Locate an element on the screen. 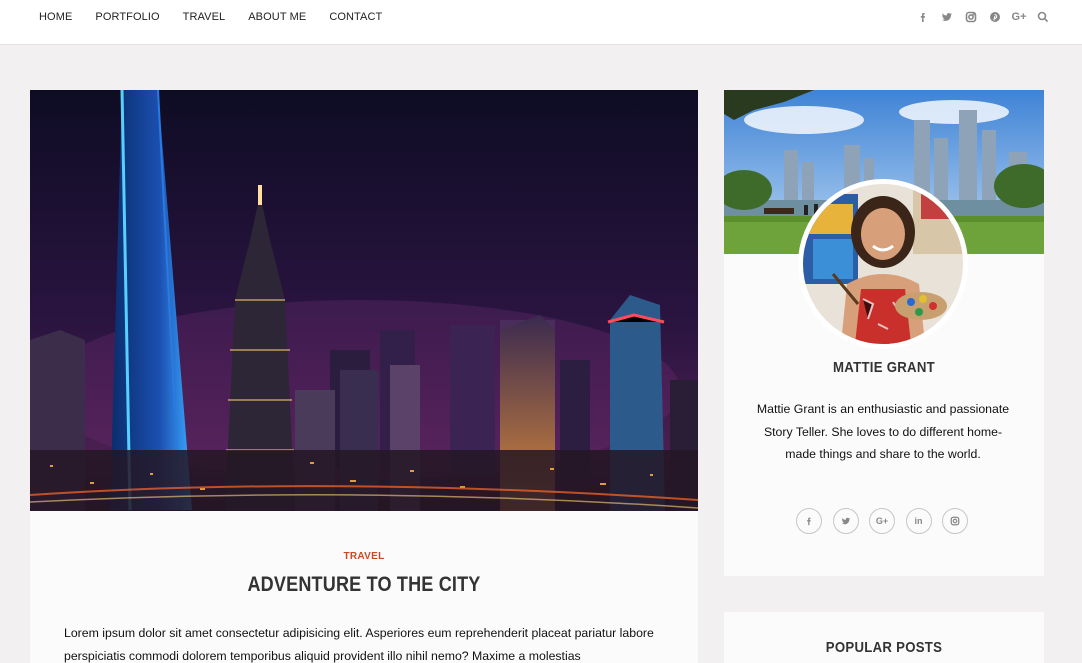 The image size is (1082, 663). author-social-links: G+ in is located at coordinates (882, 521).